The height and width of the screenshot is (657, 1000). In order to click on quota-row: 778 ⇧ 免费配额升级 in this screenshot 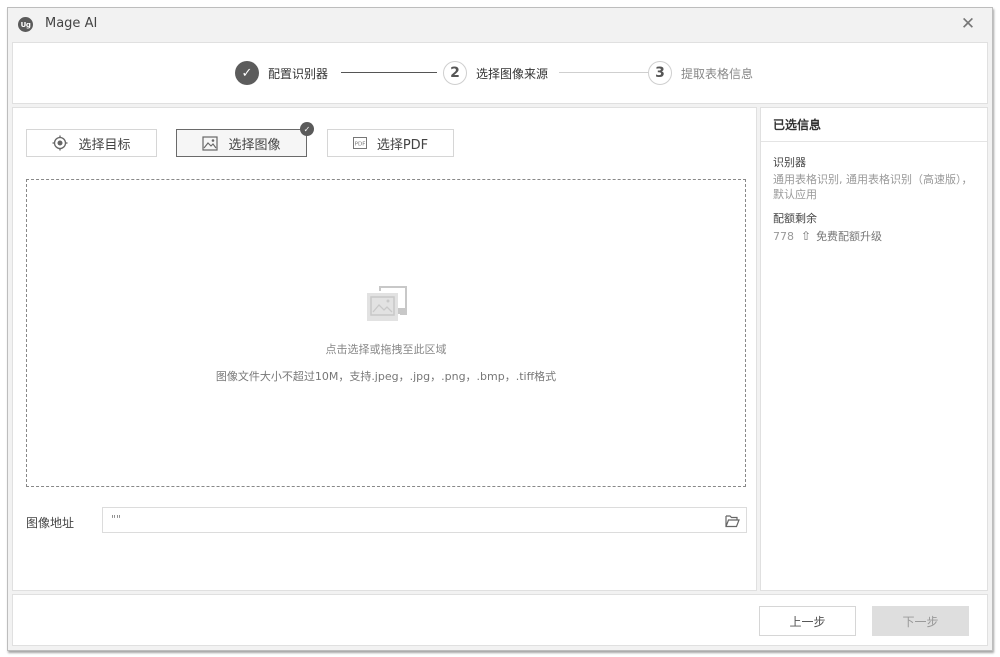, I will do `click(874, 236)`.